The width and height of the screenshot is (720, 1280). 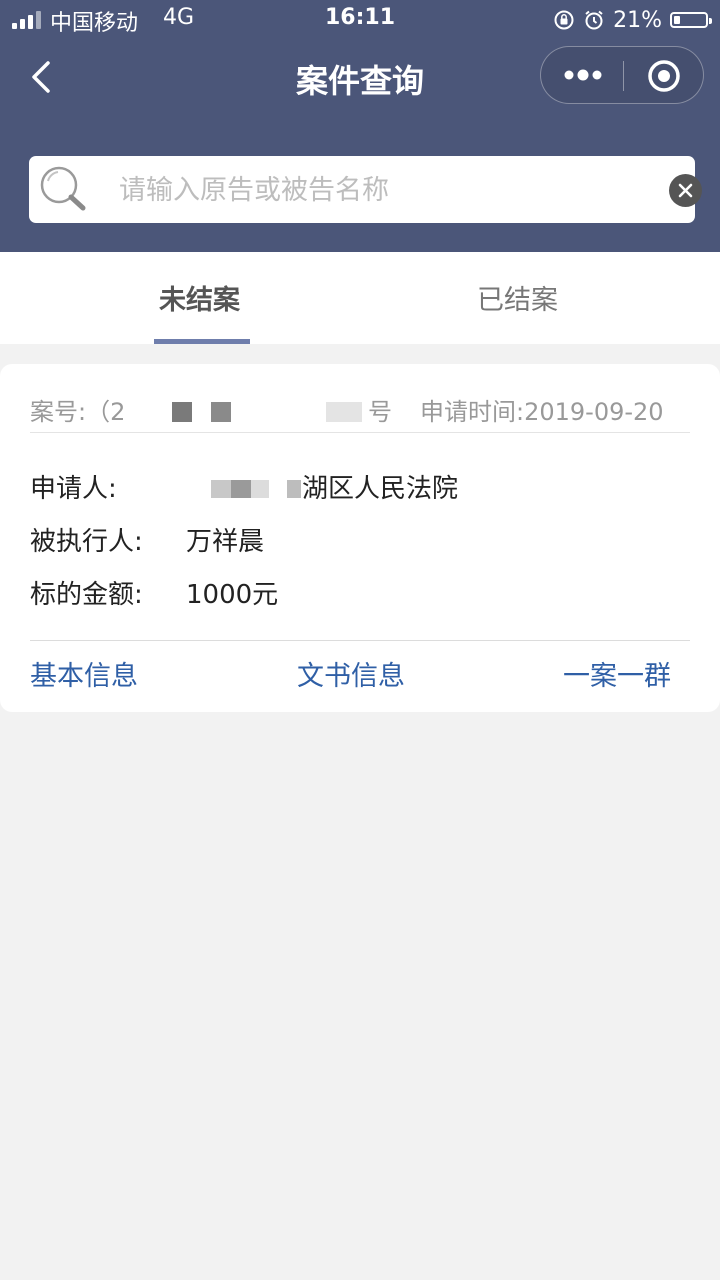 What do you see at coordinates (380, 489) in the screenshot?
I see `applicant-value: 湖区人民法院` at bounding box center [380, 489].